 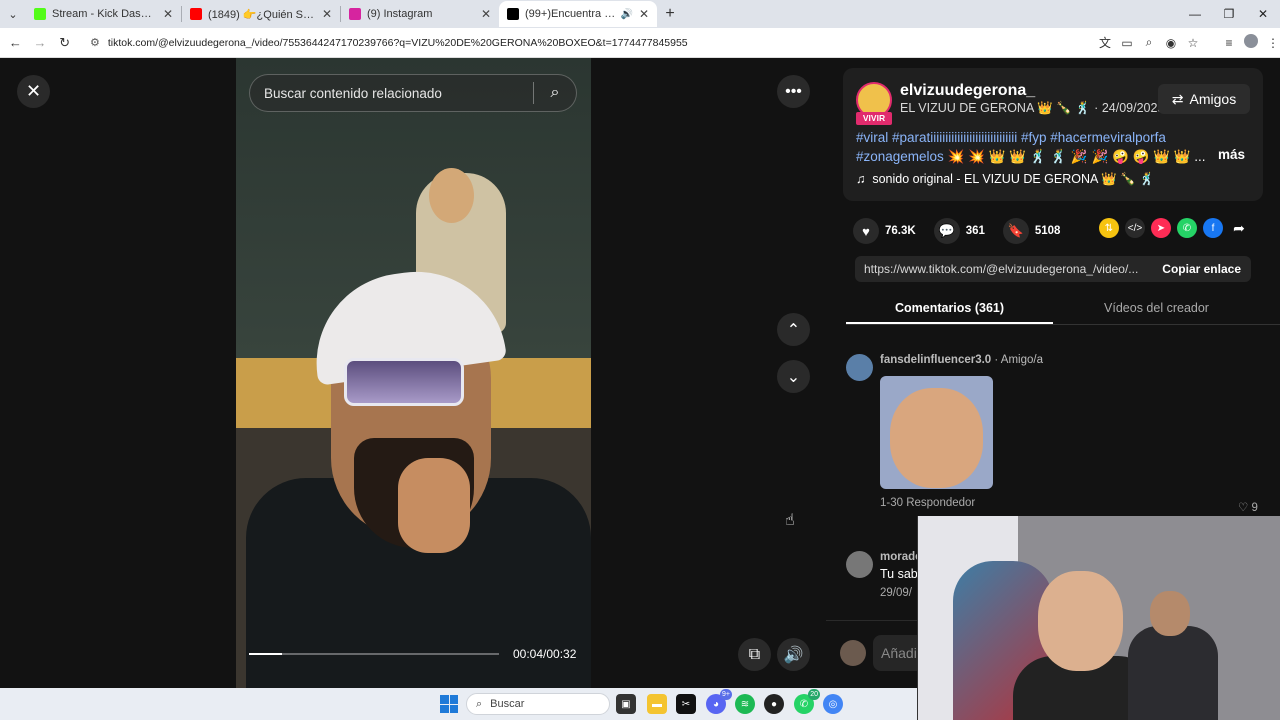 What do you see at coordinates (449, 704) in the screenshot?
I see `windows-start-icon` at bounding box center [449, 704].